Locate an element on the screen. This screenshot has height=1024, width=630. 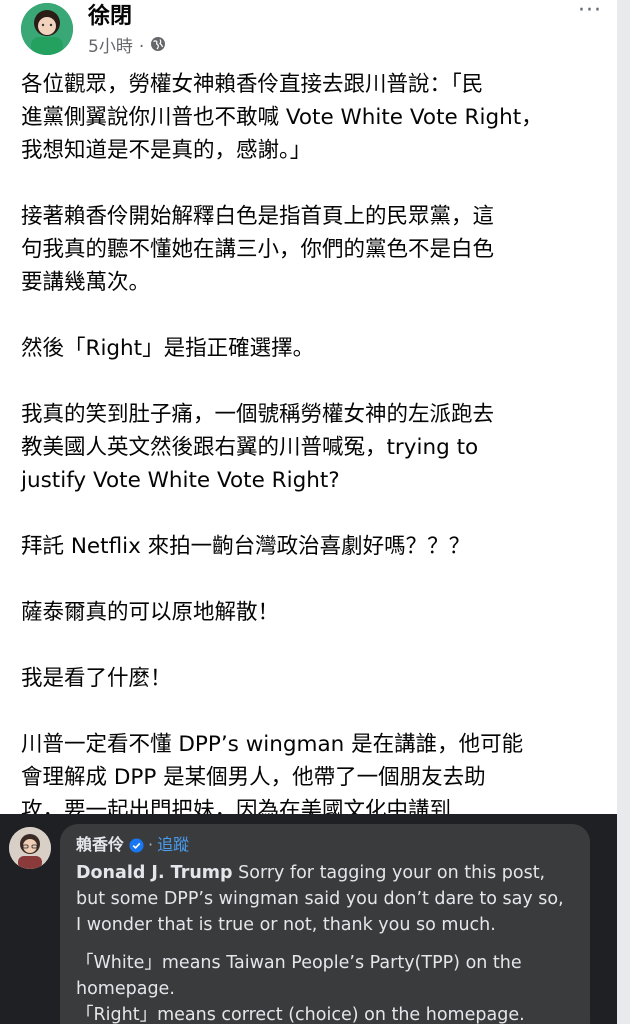
post-text-line: 川普一定看不懂 DPP’s wingman 是在講誰，他可能 is located at coordinates (272, 744).